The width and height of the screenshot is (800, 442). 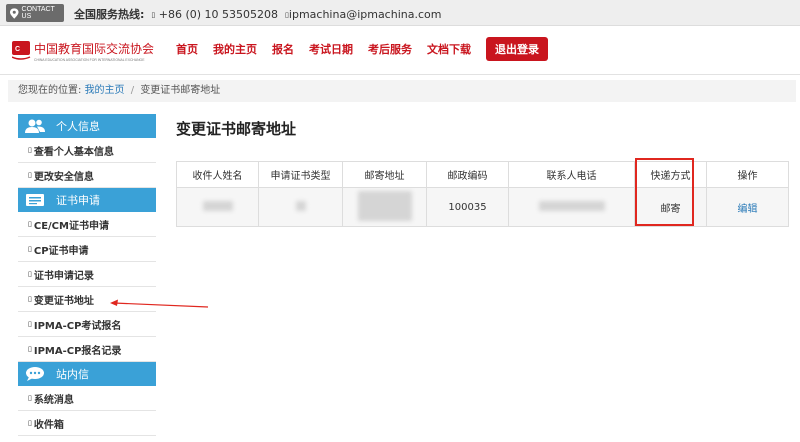 What do you see at coordinates (217, 174) in the screenshot?
I see `column-header: 收件人姓名` at bounding box center [217, 174].